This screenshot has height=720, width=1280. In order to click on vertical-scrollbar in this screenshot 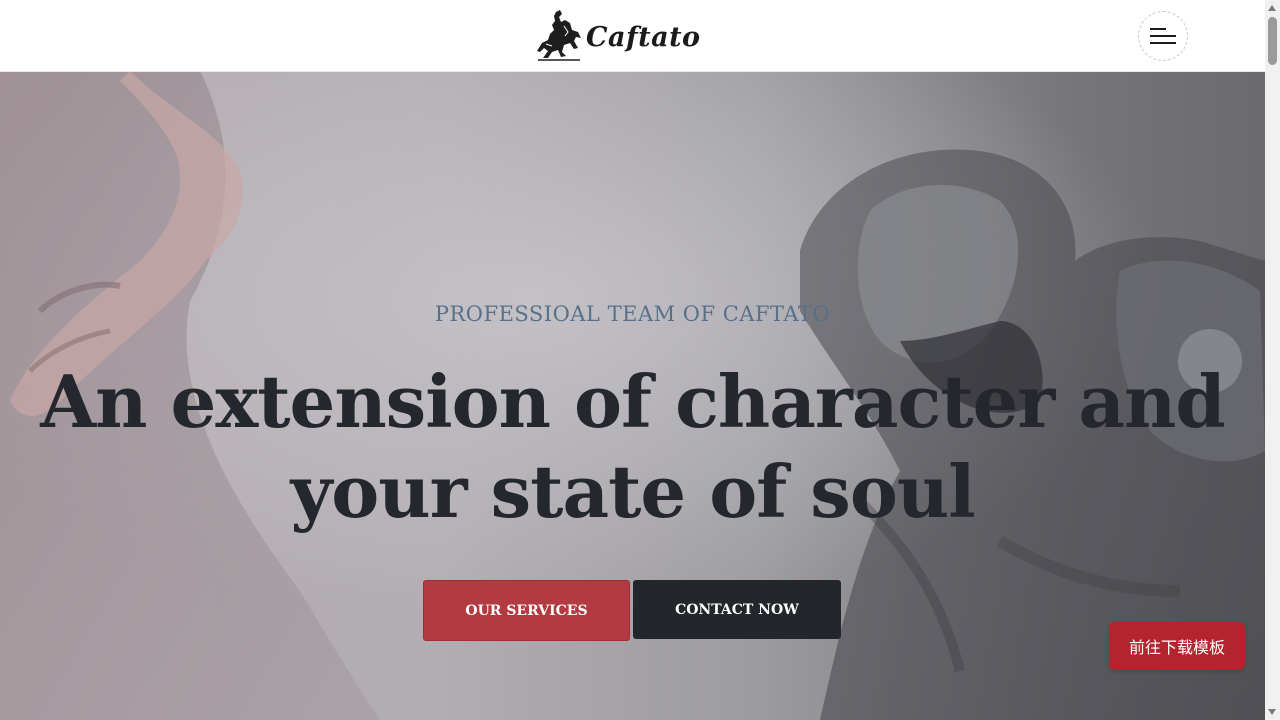, I will do `click(1272, 360)`.